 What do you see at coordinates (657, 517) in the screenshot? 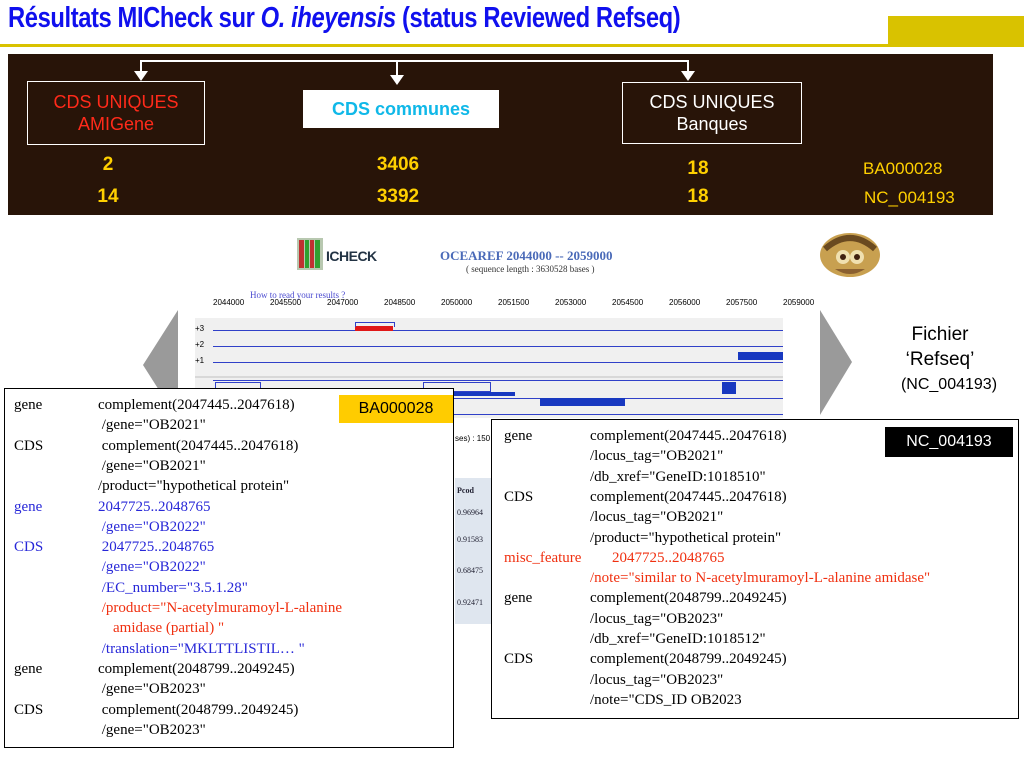
I see `feature-value: /locus_tag="OB2021"` at bounding box center [657, 517].